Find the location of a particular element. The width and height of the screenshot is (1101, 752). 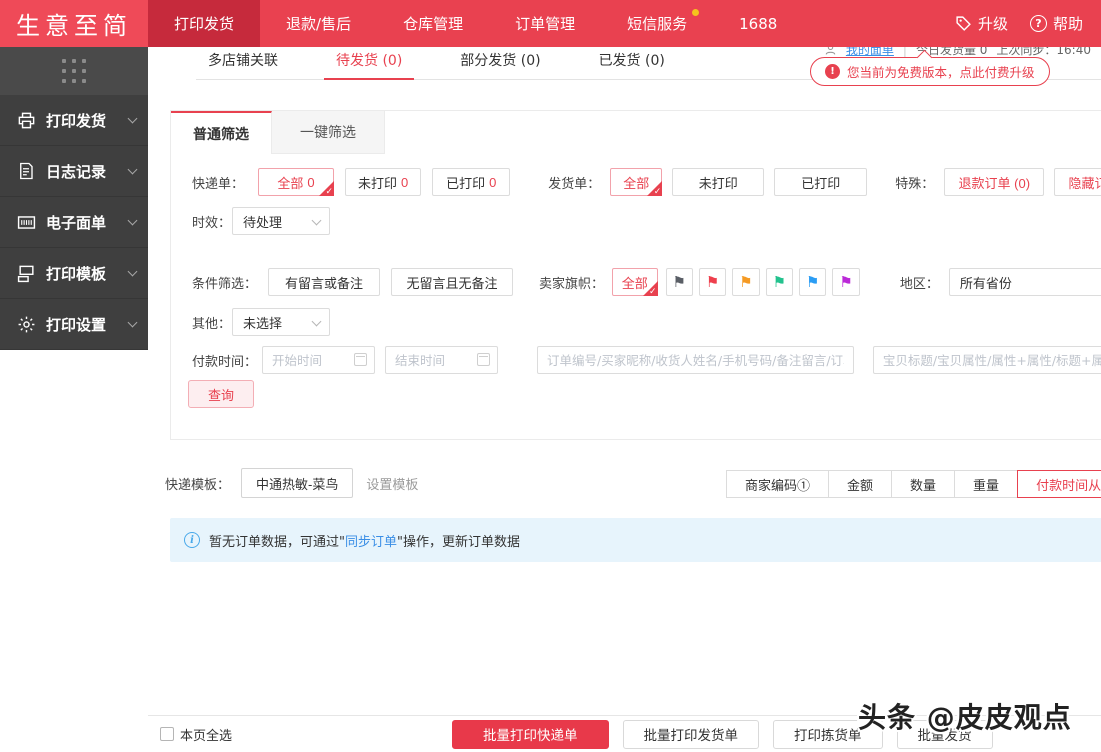

ship-printed-button: 已打印 is located at coordinates (821, 182).